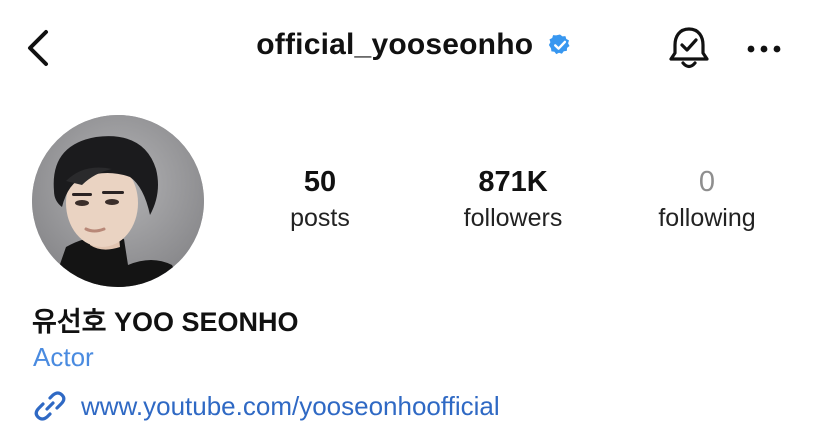  What do you see at coordinates (707, 182) in the screenshot?
I see `following-count: 0` at bounding box center [707, 182].